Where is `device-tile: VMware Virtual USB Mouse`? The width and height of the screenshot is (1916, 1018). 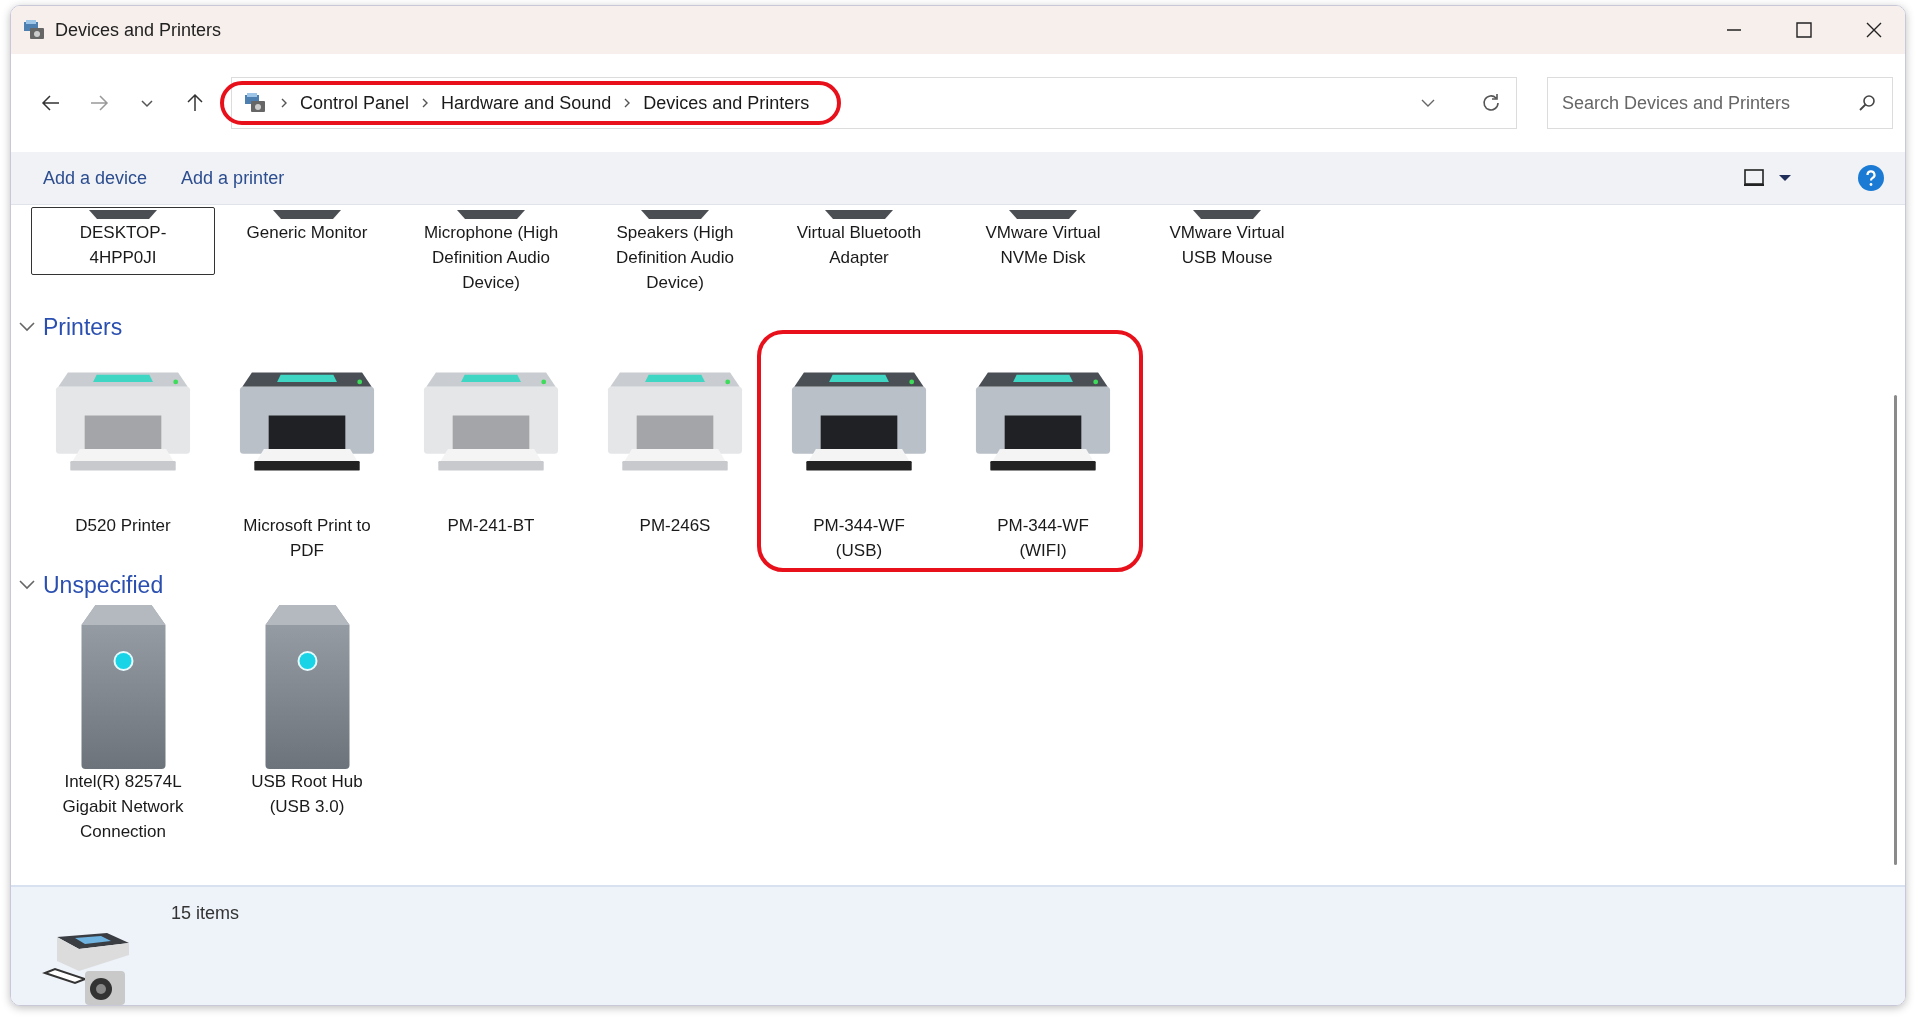
device-tile: VMware Virtual USB Mouse is located at coordinates (1227, 241).